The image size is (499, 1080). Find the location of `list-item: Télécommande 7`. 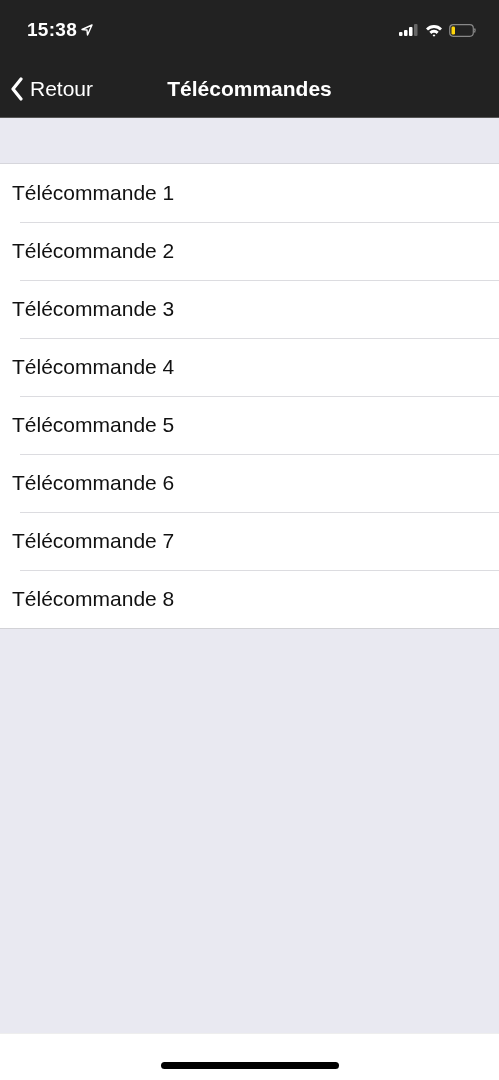

list-item: Télécommande 7 is located at coordinates (249, 541).